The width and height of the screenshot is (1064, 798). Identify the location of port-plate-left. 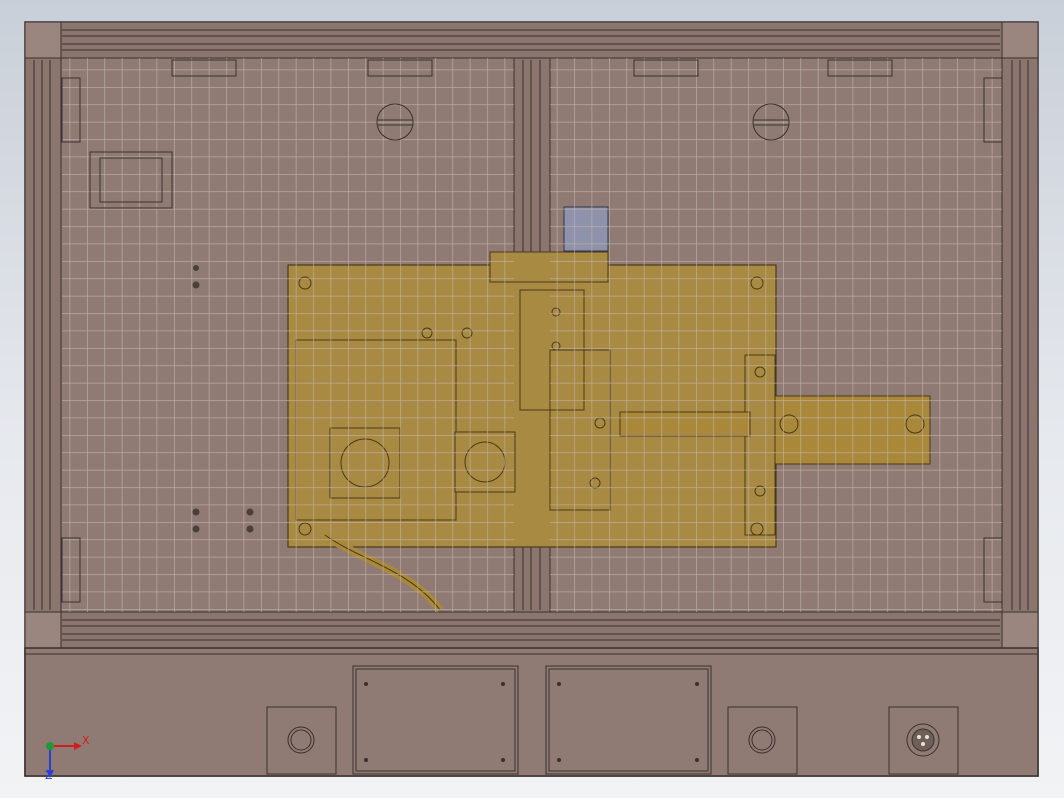
(301, 740).